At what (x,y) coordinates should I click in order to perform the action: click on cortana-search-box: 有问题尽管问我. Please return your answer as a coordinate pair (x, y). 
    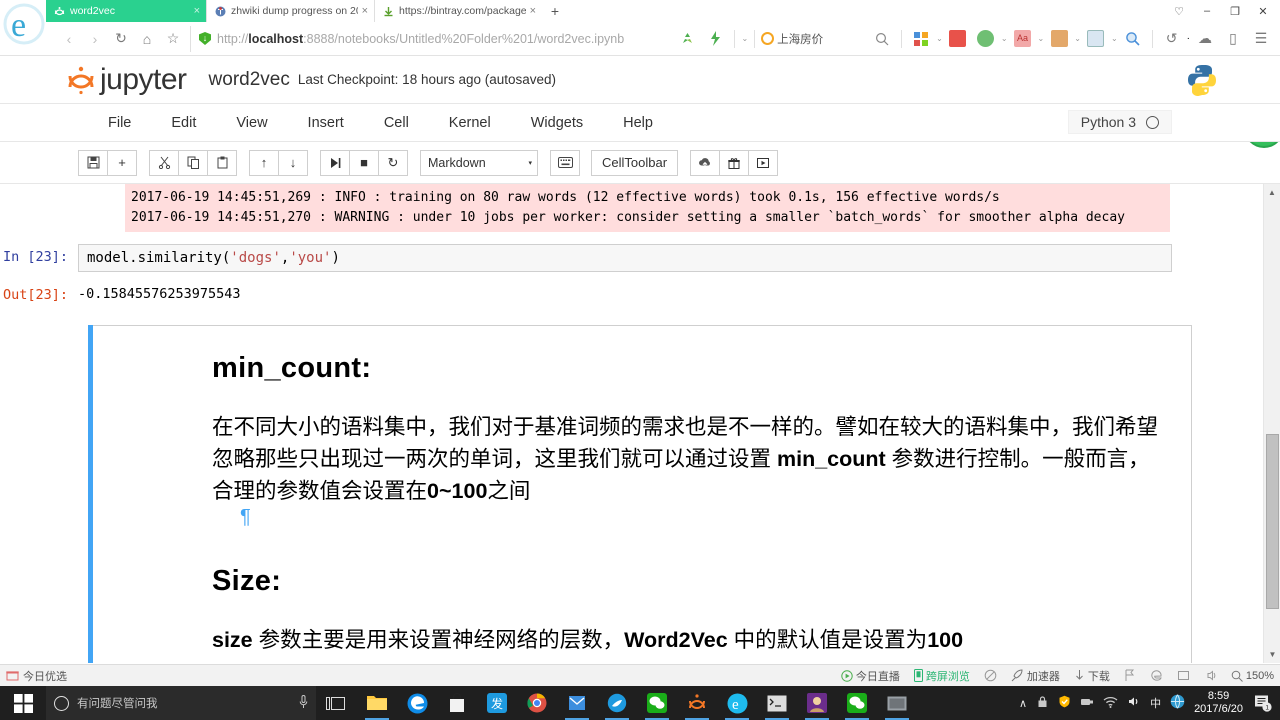
    Looking at the image, I should click on (181, 703).